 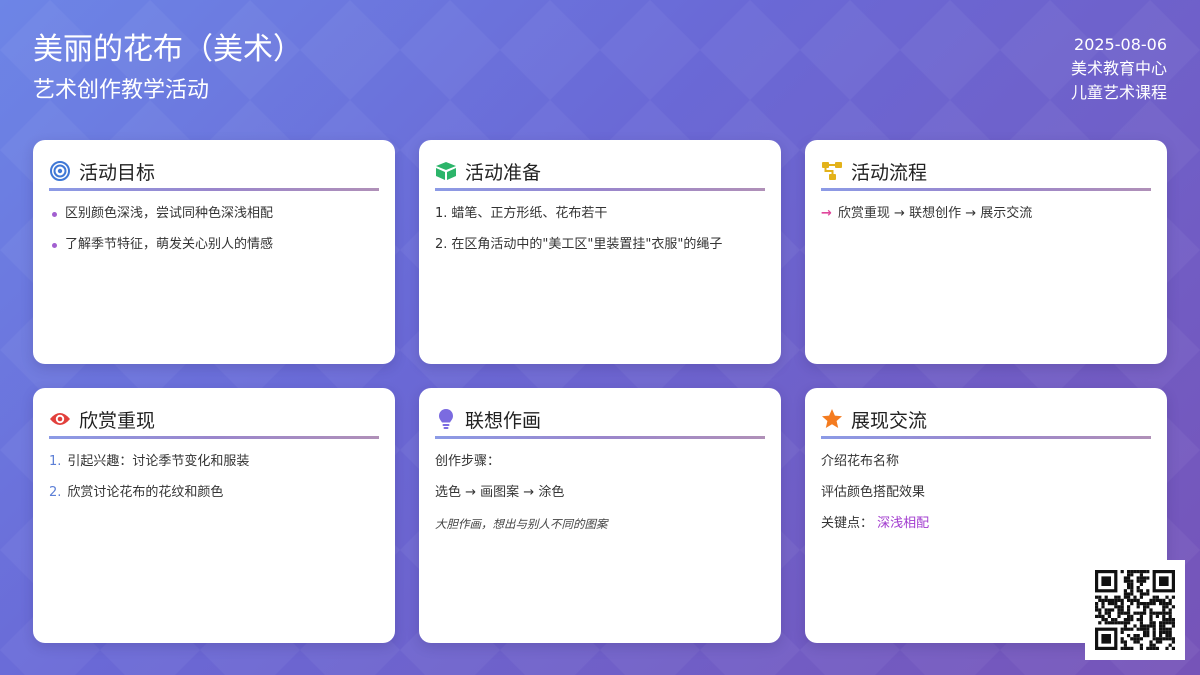 I want to click on flow-row: → 欣赏重现 → 联想创作 → 展示交流, so click(x=986, y=214).